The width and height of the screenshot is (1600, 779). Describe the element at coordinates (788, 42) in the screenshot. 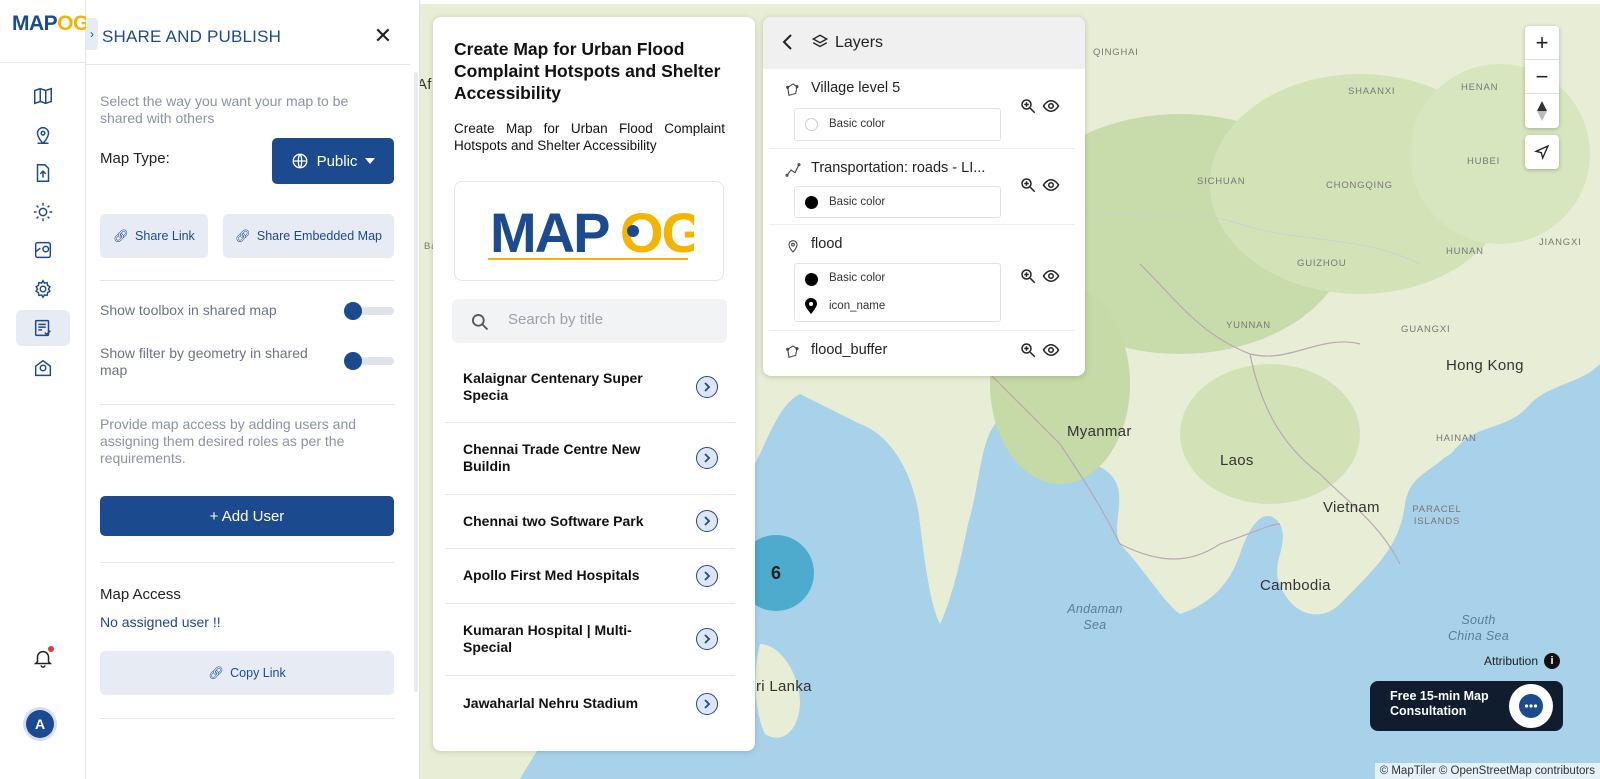

I see `back-arrow-icon` at that location.